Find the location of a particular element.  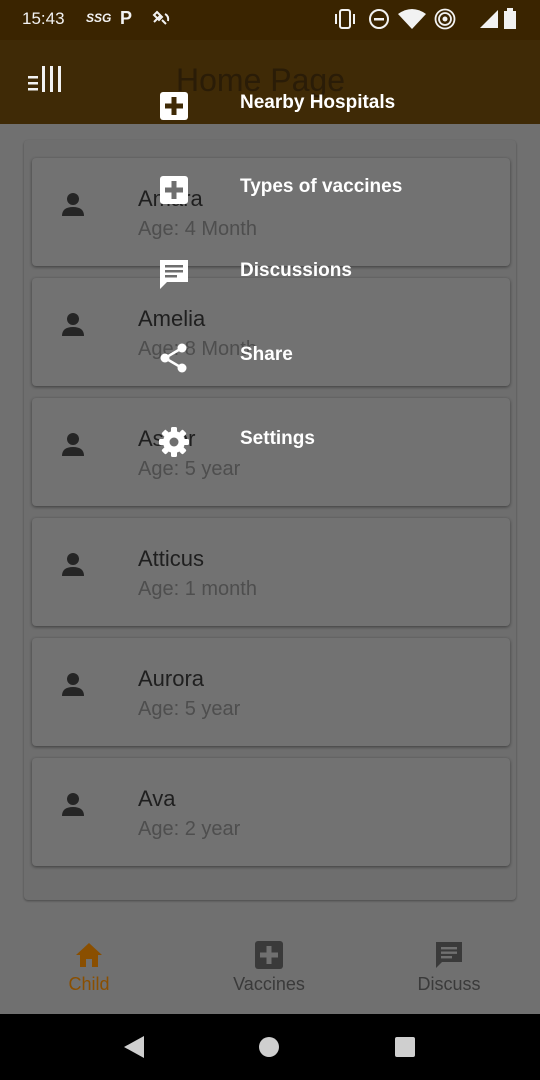

system-nav-bar is located at coordinates (270, 1047).